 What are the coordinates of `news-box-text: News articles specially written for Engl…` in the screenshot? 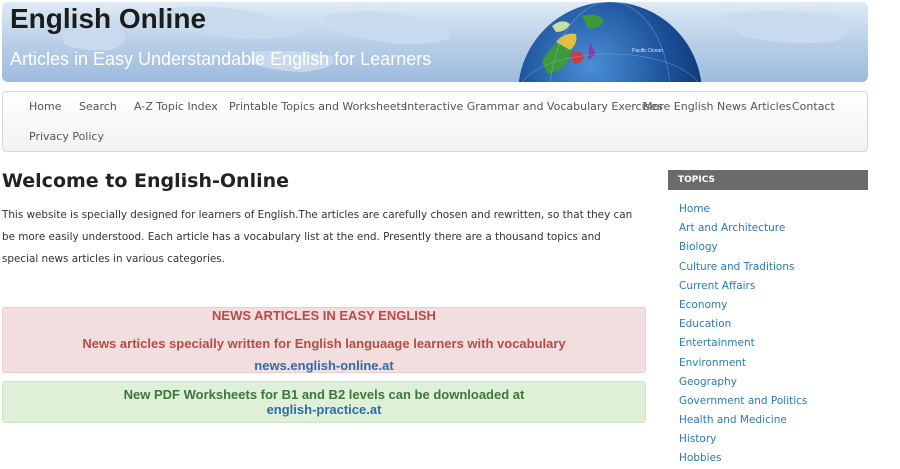 It's located at (324, 343).